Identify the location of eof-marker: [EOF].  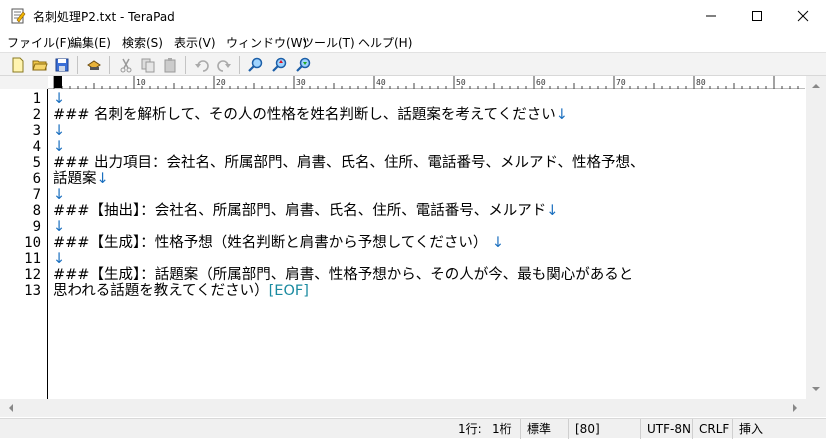
(288, 291).